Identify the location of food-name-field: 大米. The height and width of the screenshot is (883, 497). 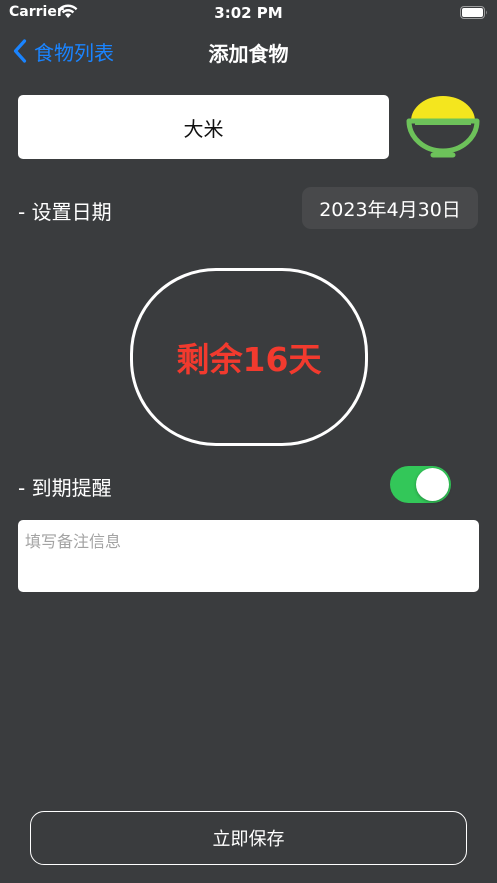
(203, 127).